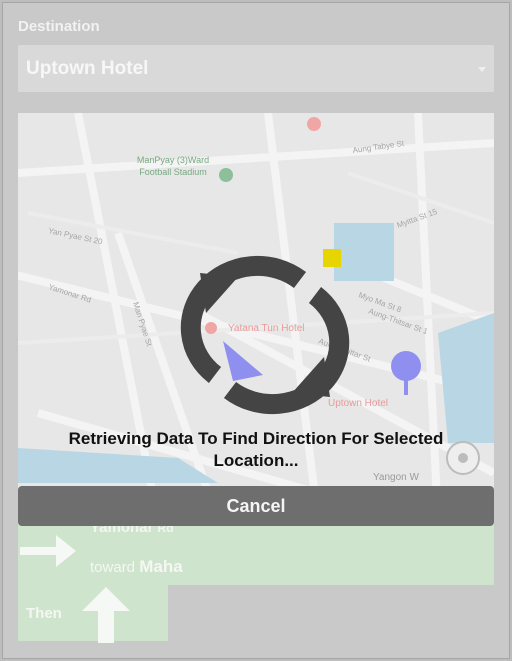  I want to click on then-card: Then, so click(93, 614).